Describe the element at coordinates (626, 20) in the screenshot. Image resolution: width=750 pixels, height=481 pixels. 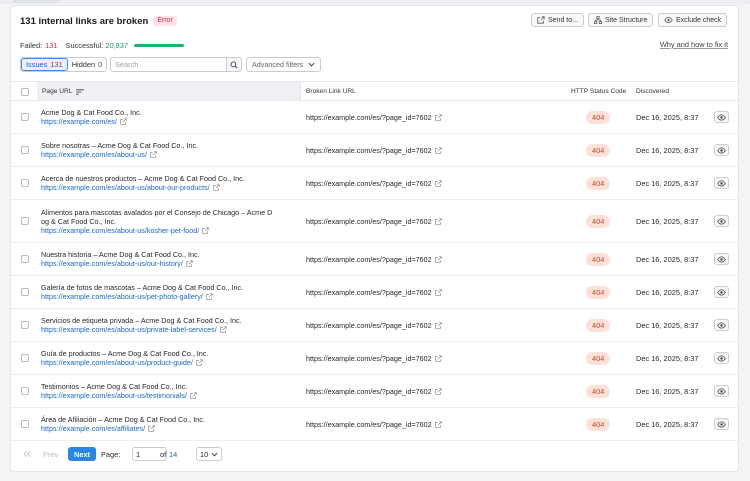
I see `site-structure-label: Site Structure` at that location.